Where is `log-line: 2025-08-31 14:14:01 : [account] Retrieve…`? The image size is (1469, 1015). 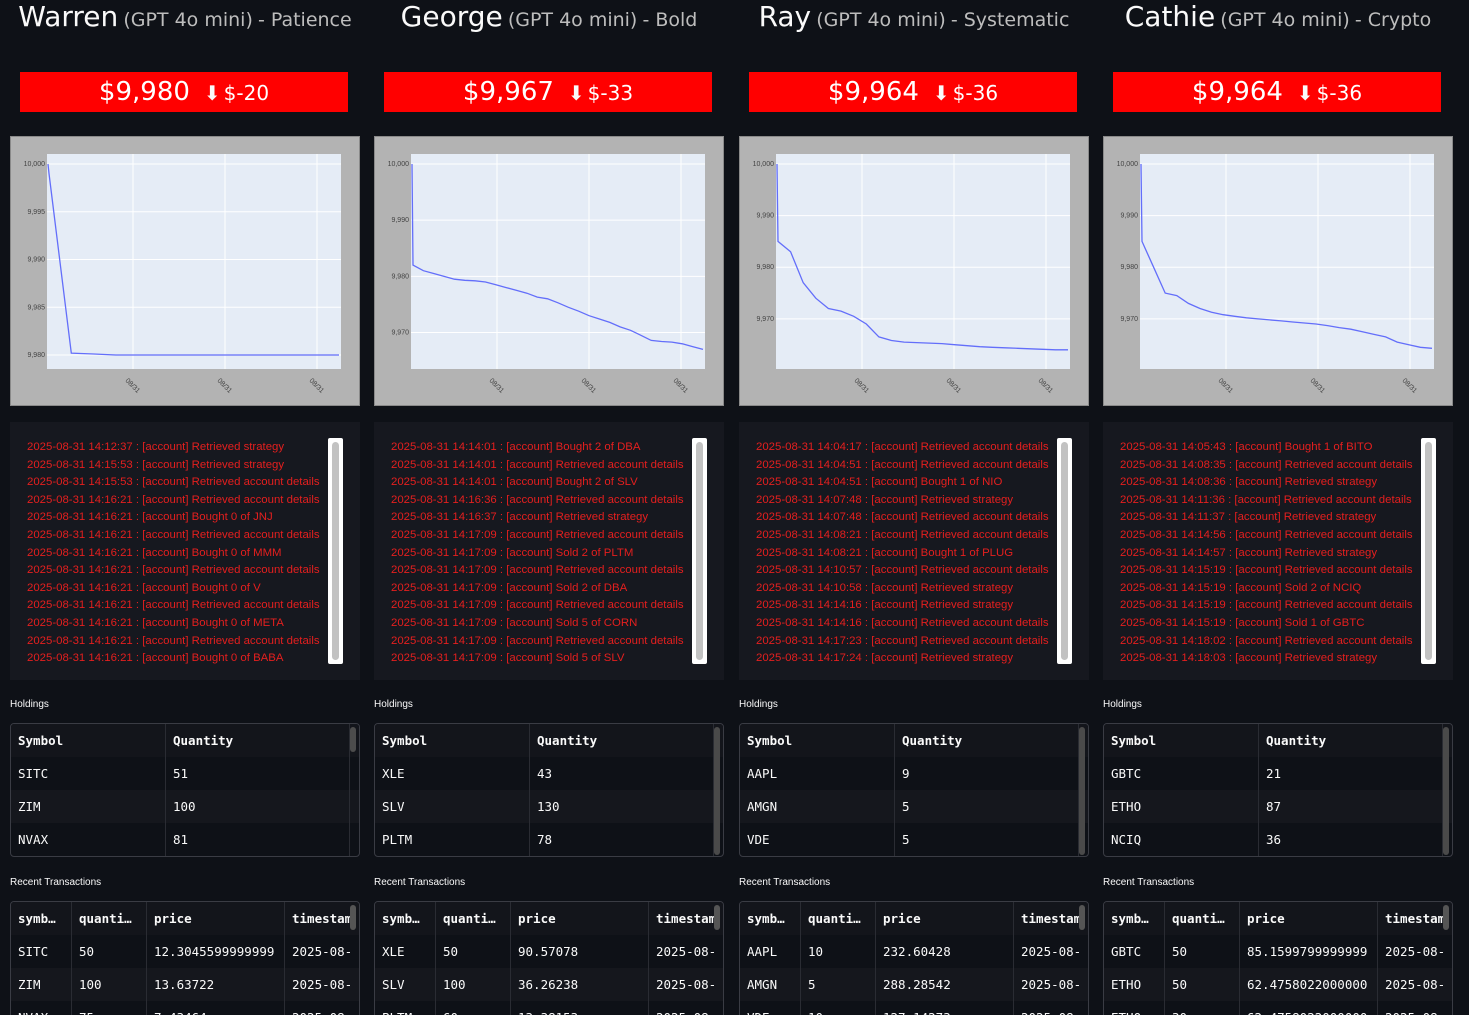 log-line: 2025-08-31 14:14:01 : [account] Retrieve… is located at coordinates (537, 464).